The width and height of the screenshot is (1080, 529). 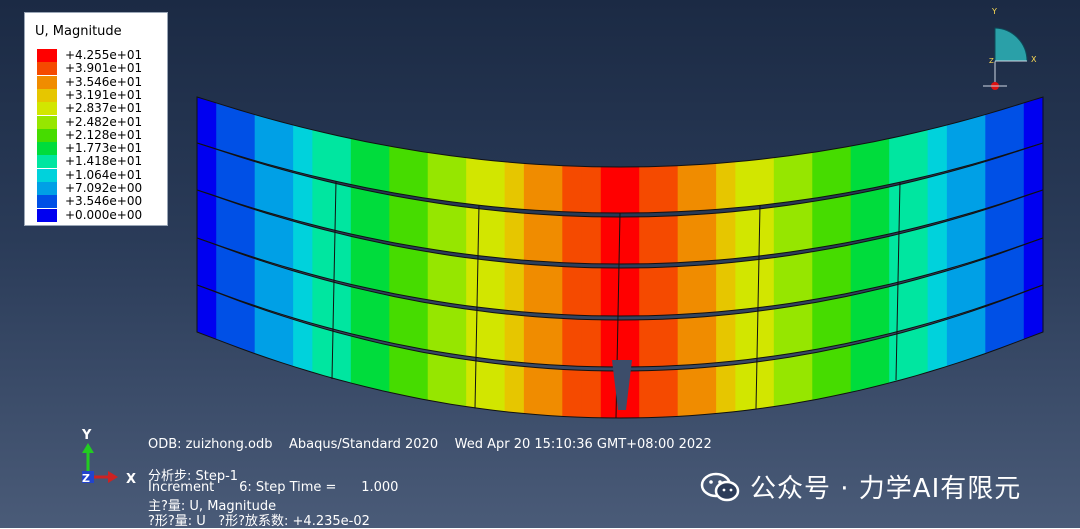 I want to click on watermark: 公众号 · 力学AI有限元, so click(x=860, y=486).